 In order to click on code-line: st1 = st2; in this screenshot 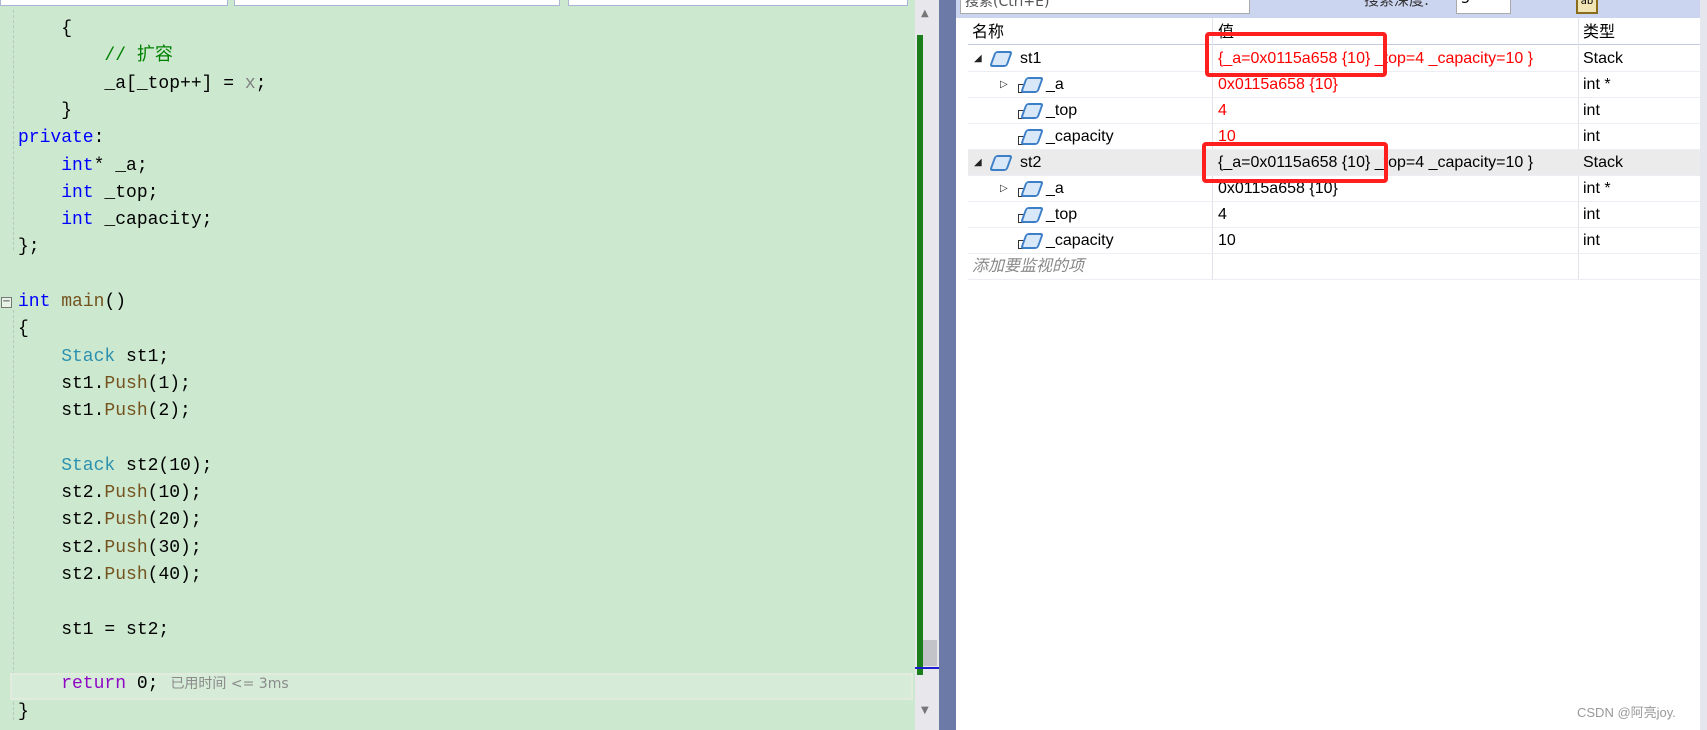, I will do `click(93, 630)`.